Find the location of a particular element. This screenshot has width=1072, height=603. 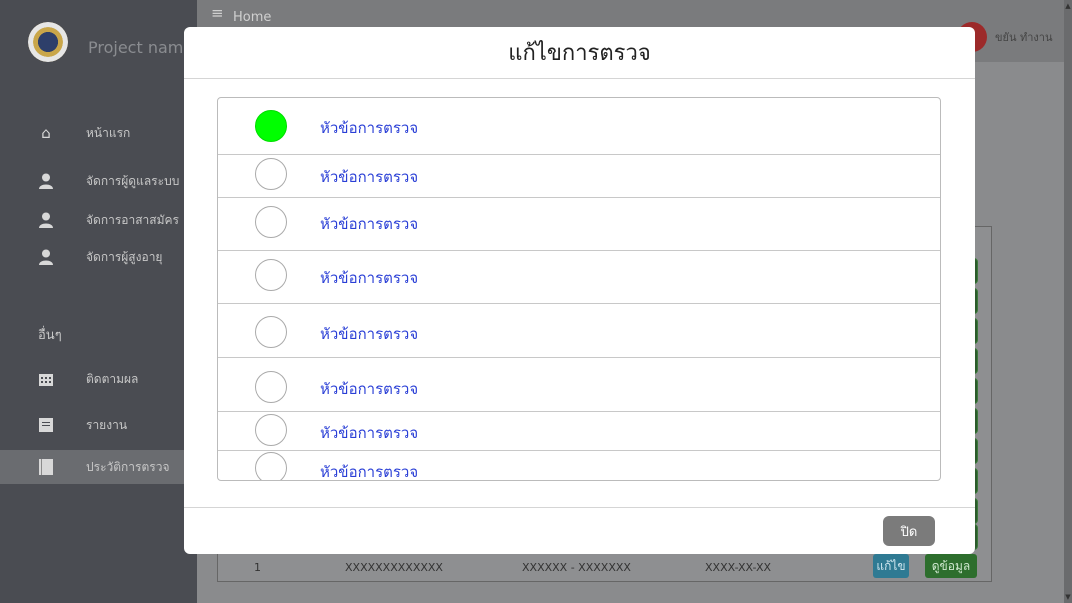

close-button: ปิด is located at coordinates (909, 531).